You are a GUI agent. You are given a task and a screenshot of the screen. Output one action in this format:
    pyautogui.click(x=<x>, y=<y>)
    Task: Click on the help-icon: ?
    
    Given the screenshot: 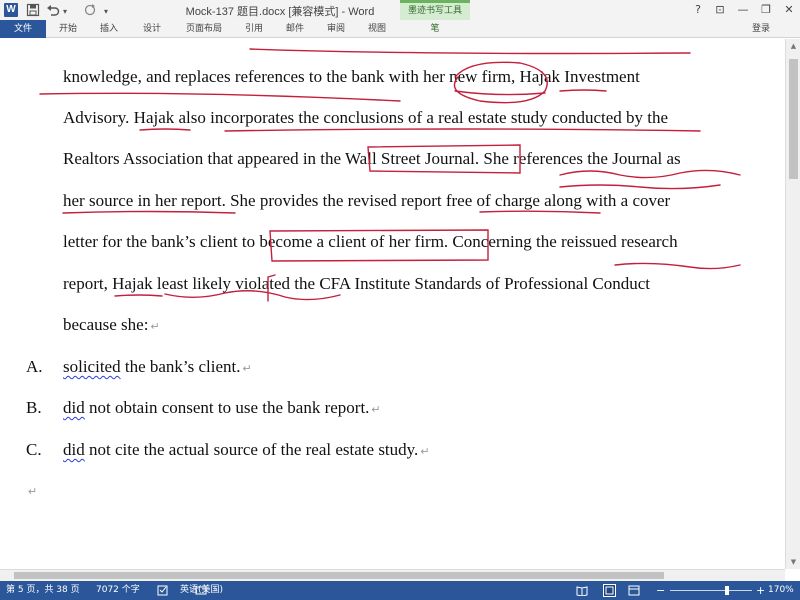 What is the action you would take?
    pyautogui.click(x=698, y=10)
    